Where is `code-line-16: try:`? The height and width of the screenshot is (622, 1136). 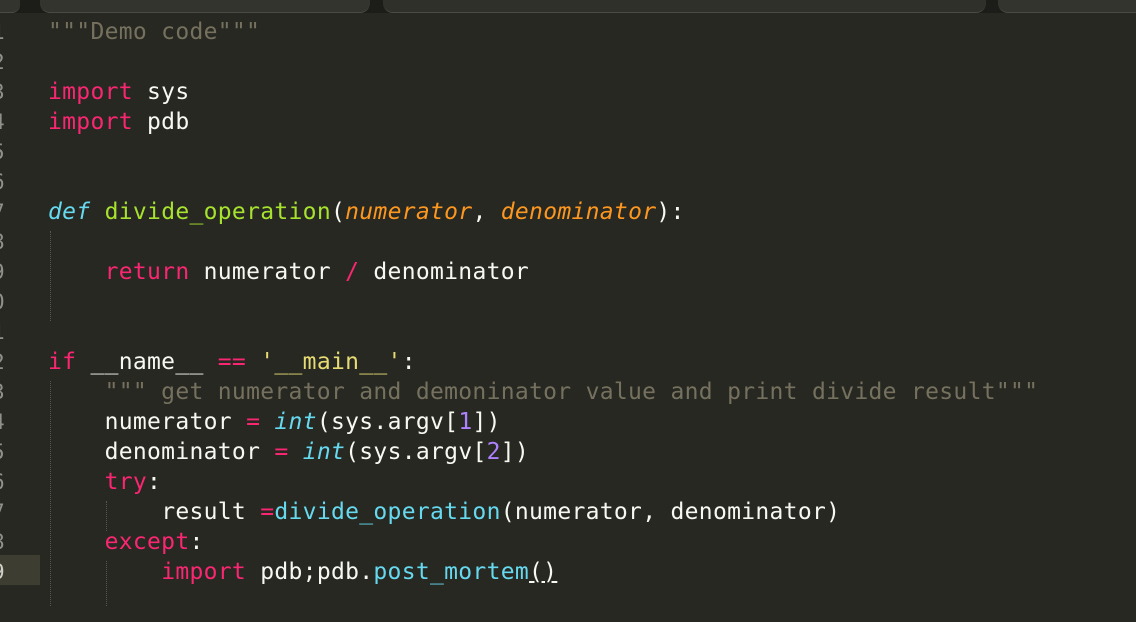 code-line-16: try: is located at coordinates (104, 482).